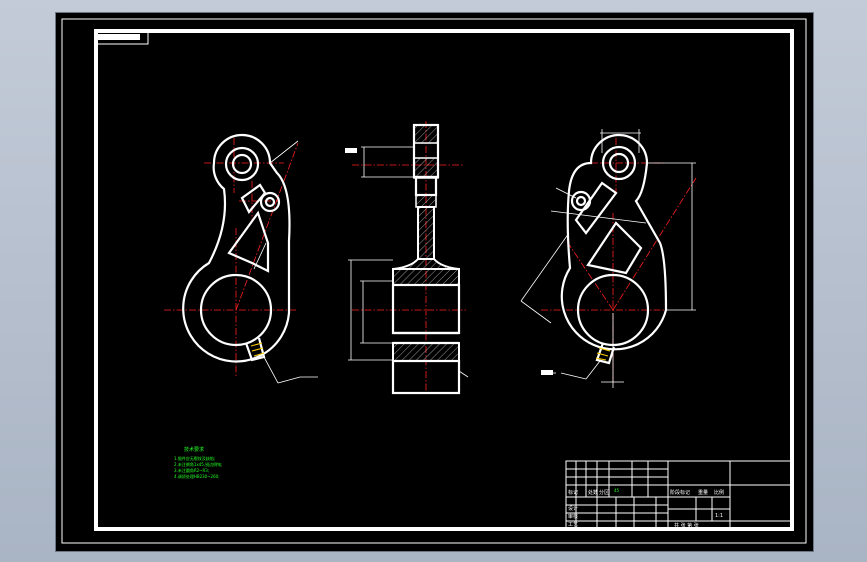 The image size is (867, 562). I want to click on front-view, so click(241, 258).